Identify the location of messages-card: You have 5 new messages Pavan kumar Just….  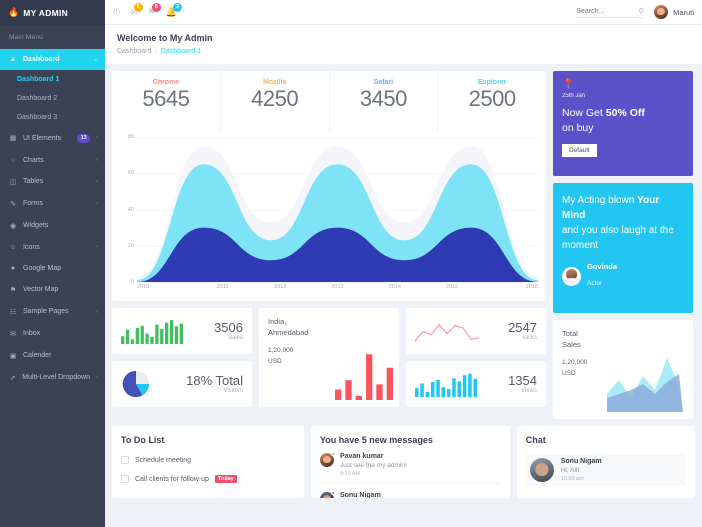
(410, 462).